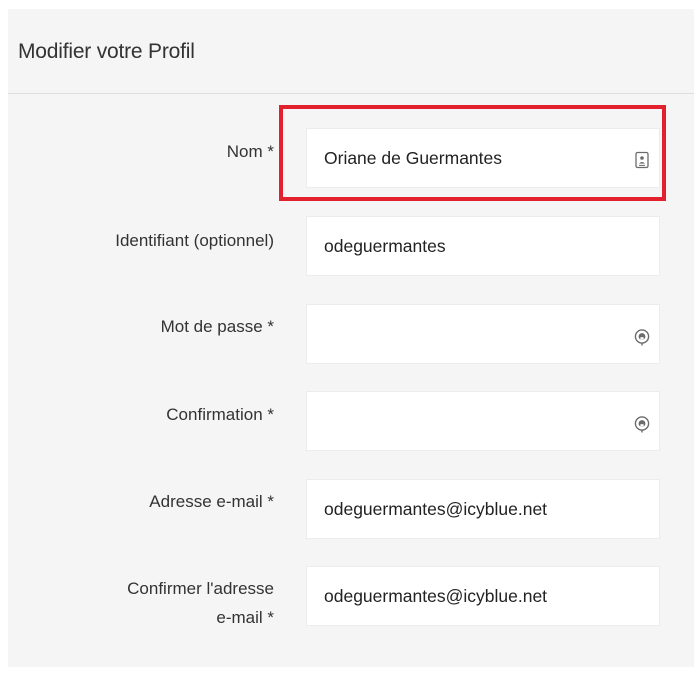 The height and width of the screenshot is (675, 694). Describe the element at coordinates (194, 240) in the screenshot. I see `username-label: Identifiant (optionnel)` at that location.